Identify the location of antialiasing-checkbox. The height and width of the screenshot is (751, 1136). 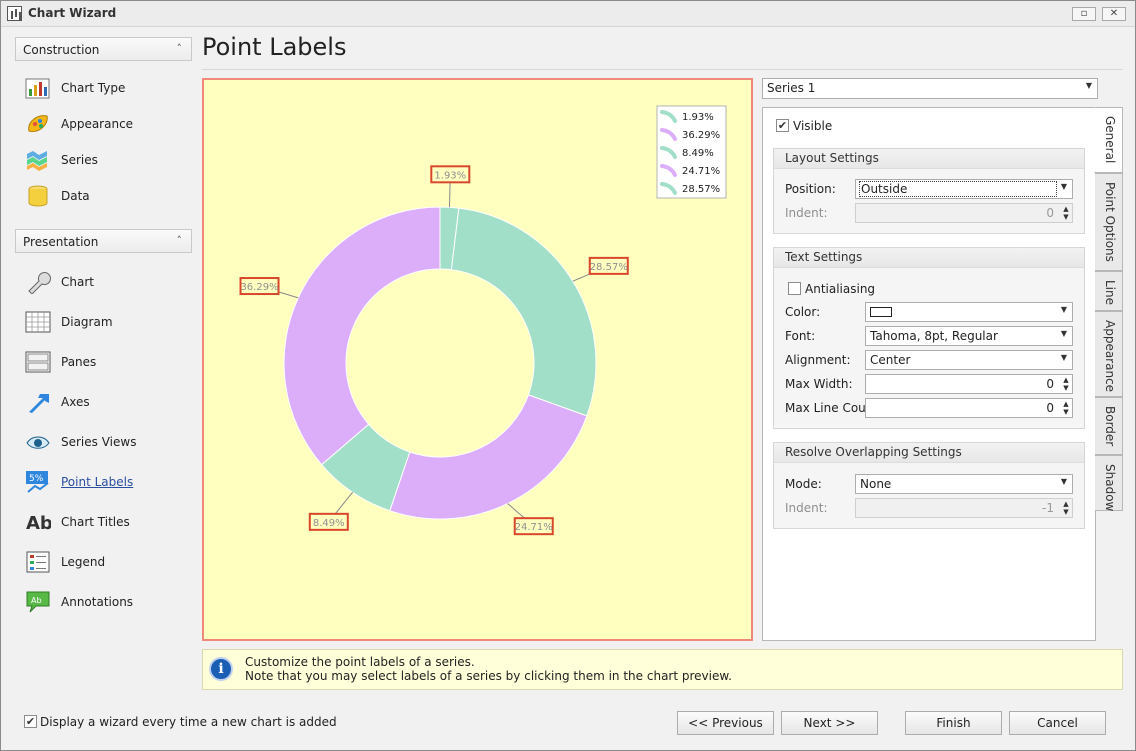
(794, 288).